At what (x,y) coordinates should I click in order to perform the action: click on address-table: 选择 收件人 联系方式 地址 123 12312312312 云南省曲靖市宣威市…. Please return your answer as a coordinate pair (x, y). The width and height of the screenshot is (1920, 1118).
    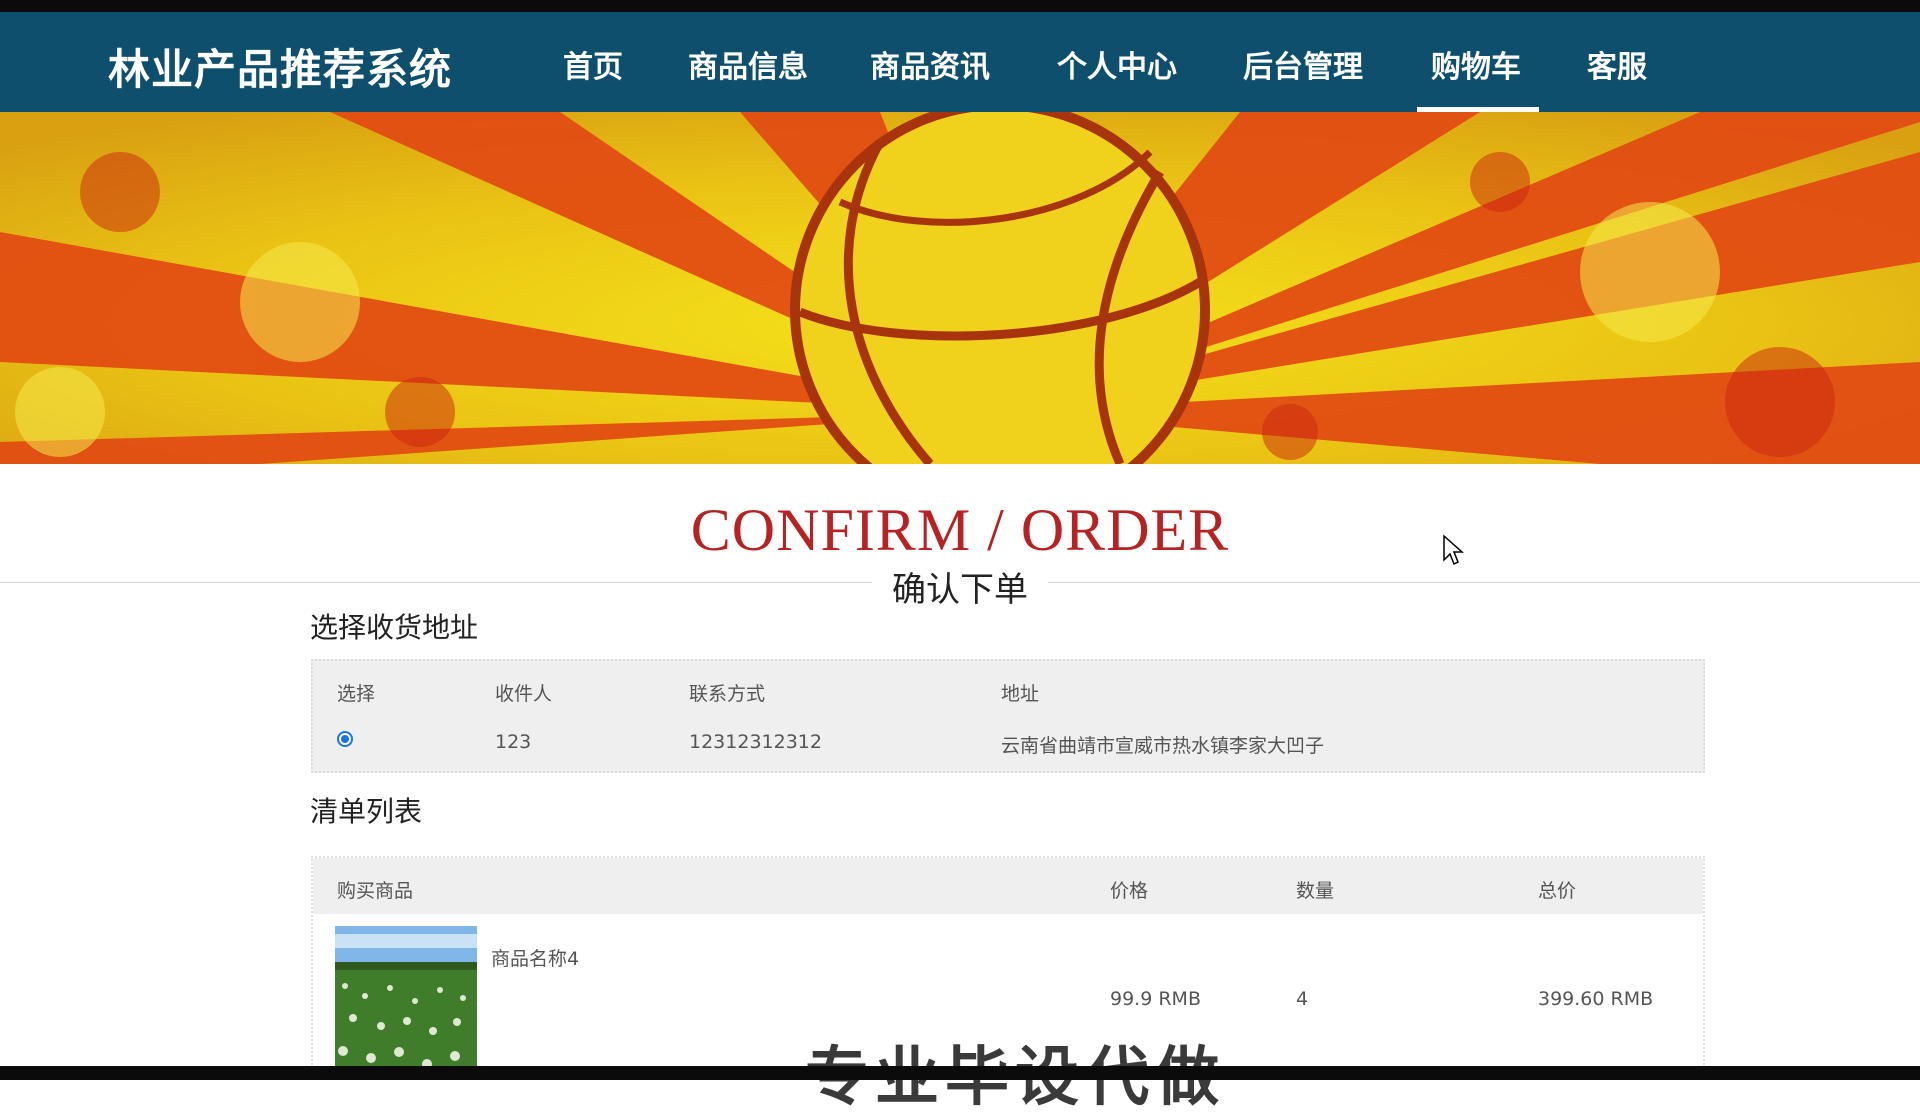
    Looking at the image, I should click on (1008, 716).